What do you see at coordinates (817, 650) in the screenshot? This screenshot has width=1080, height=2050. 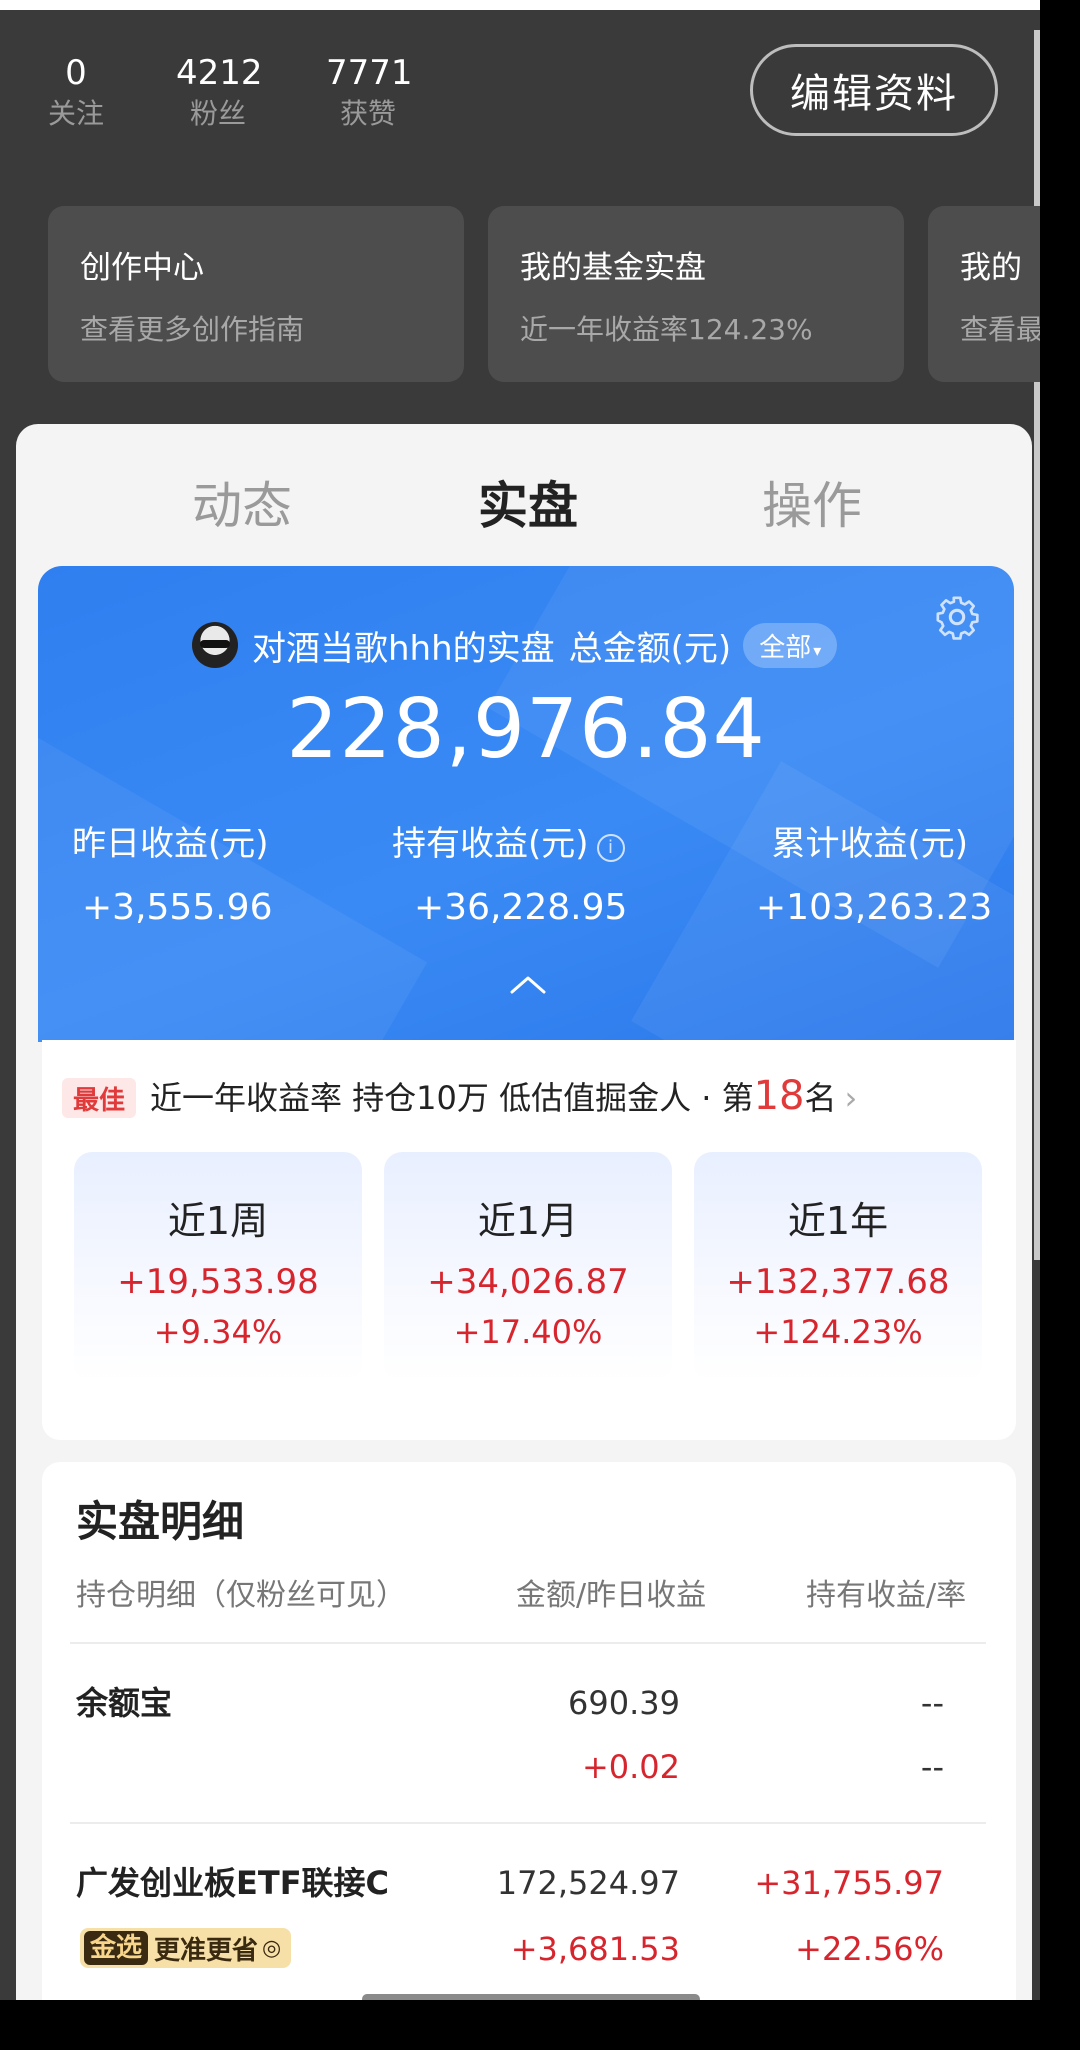 I see `caret-down-icon: ▾` at bounding box center [817, 650].